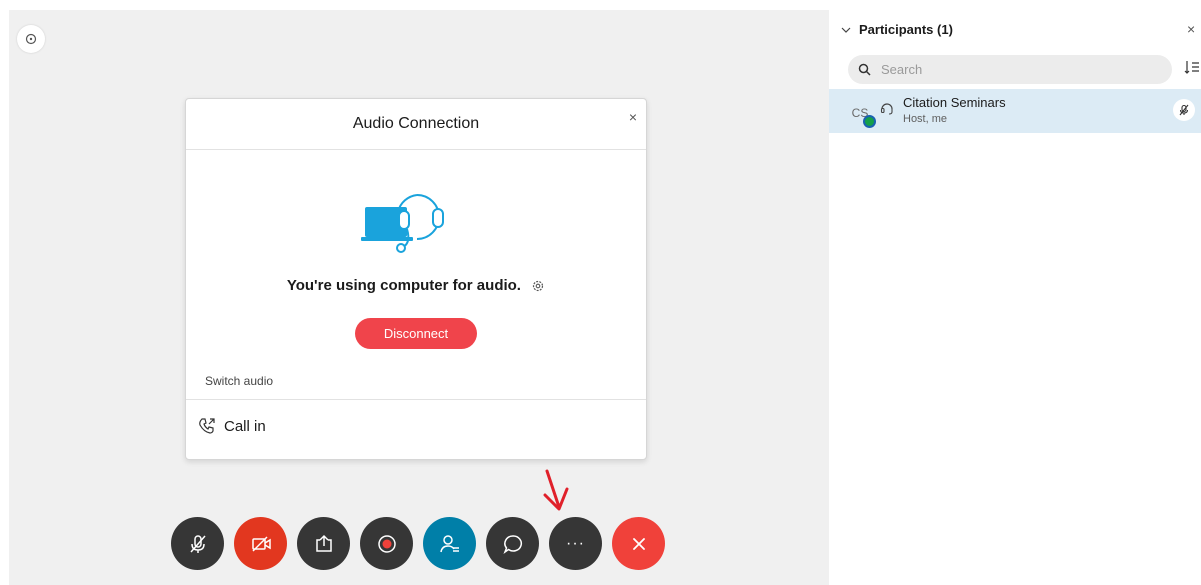  I want to click on record-icon, so click(386, 543).